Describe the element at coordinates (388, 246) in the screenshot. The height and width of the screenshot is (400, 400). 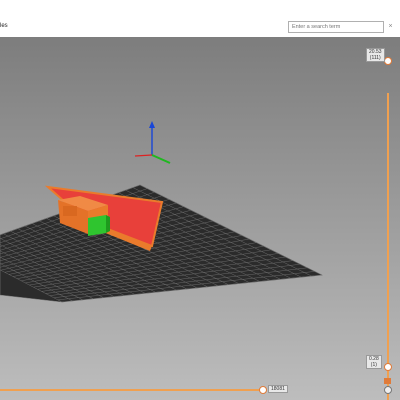
I see `layer-slider-track` at that location.